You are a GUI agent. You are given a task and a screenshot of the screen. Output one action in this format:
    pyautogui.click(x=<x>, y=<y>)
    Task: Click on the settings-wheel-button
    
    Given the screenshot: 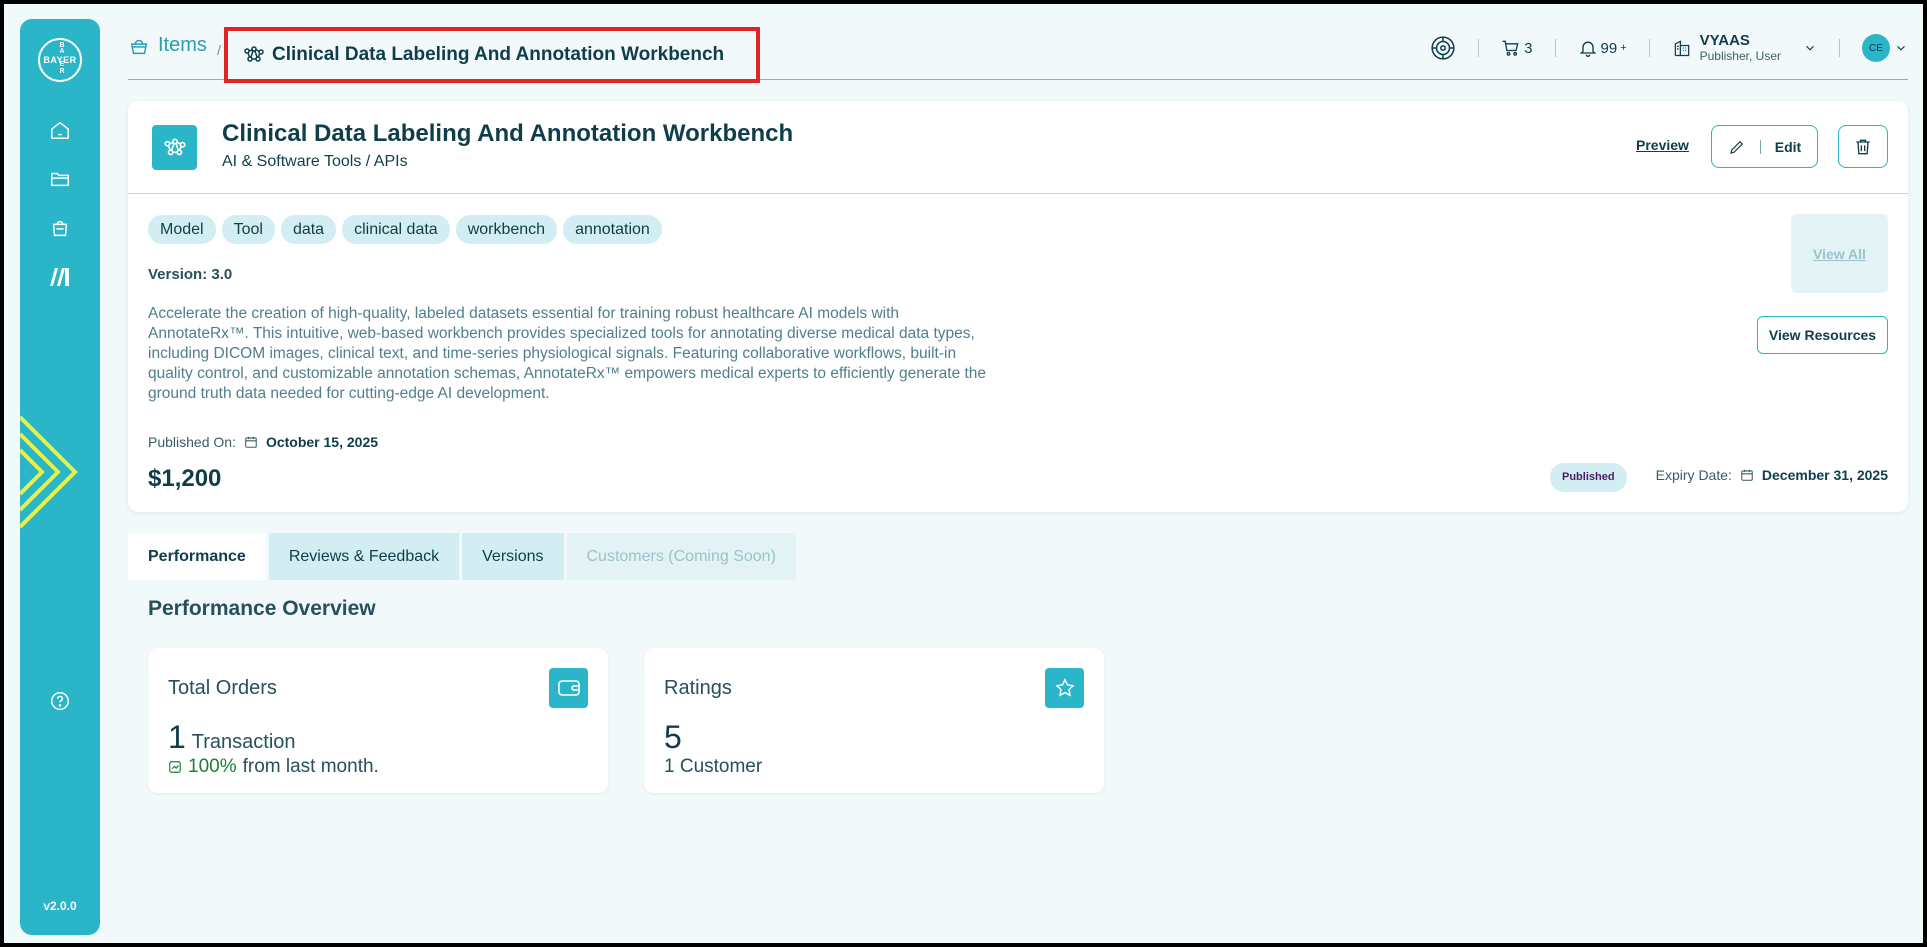 What is the action you would take?
    pyautogui.click(x=1443, y=48)
    